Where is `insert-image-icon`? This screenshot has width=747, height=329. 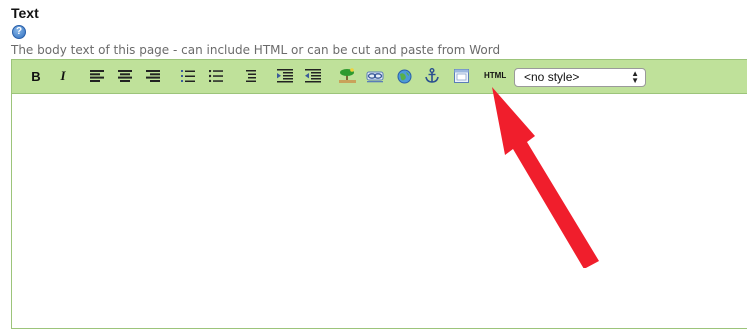
insert-image-icon is located at coordinates (347, 75).